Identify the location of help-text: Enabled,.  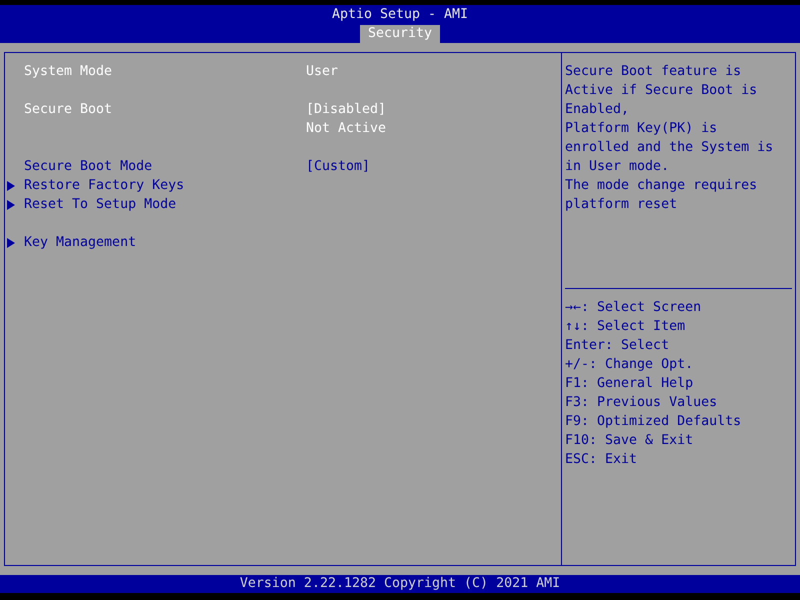
(597, 110).